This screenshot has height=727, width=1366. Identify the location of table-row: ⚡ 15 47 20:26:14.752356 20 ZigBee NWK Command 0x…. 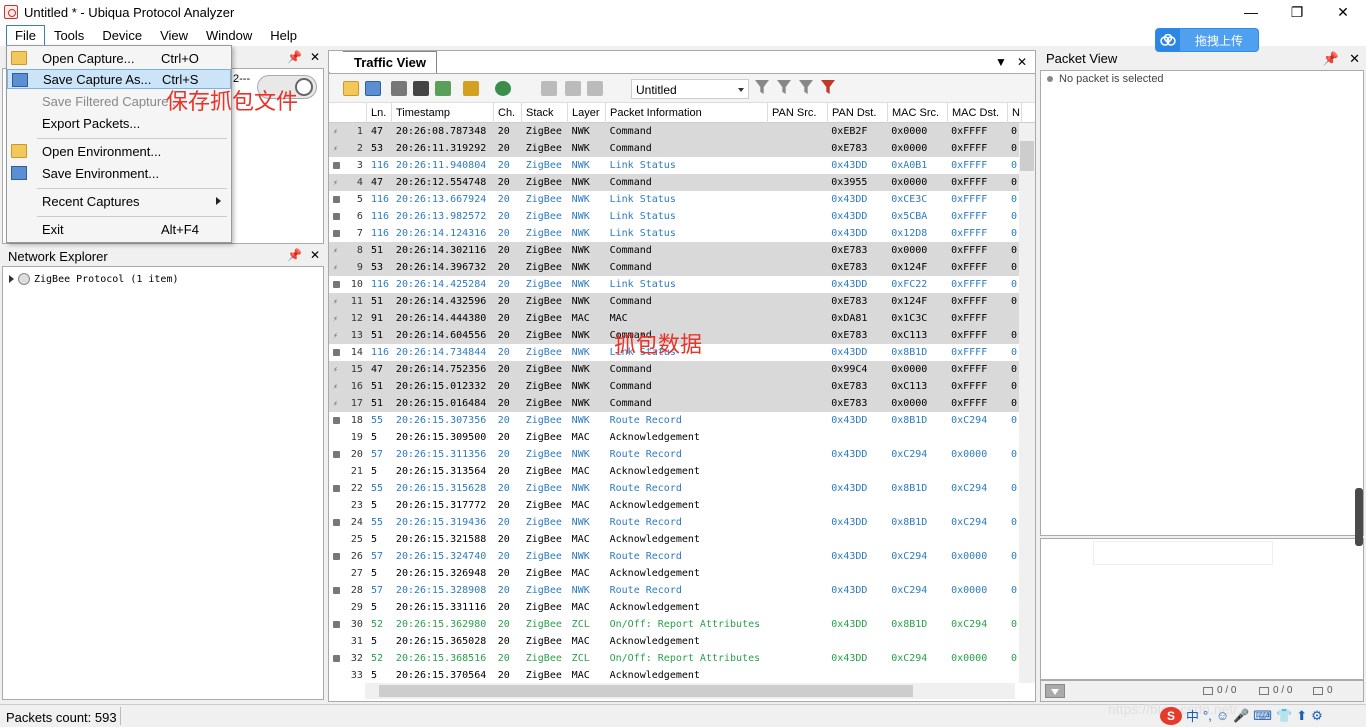
(675, 369).